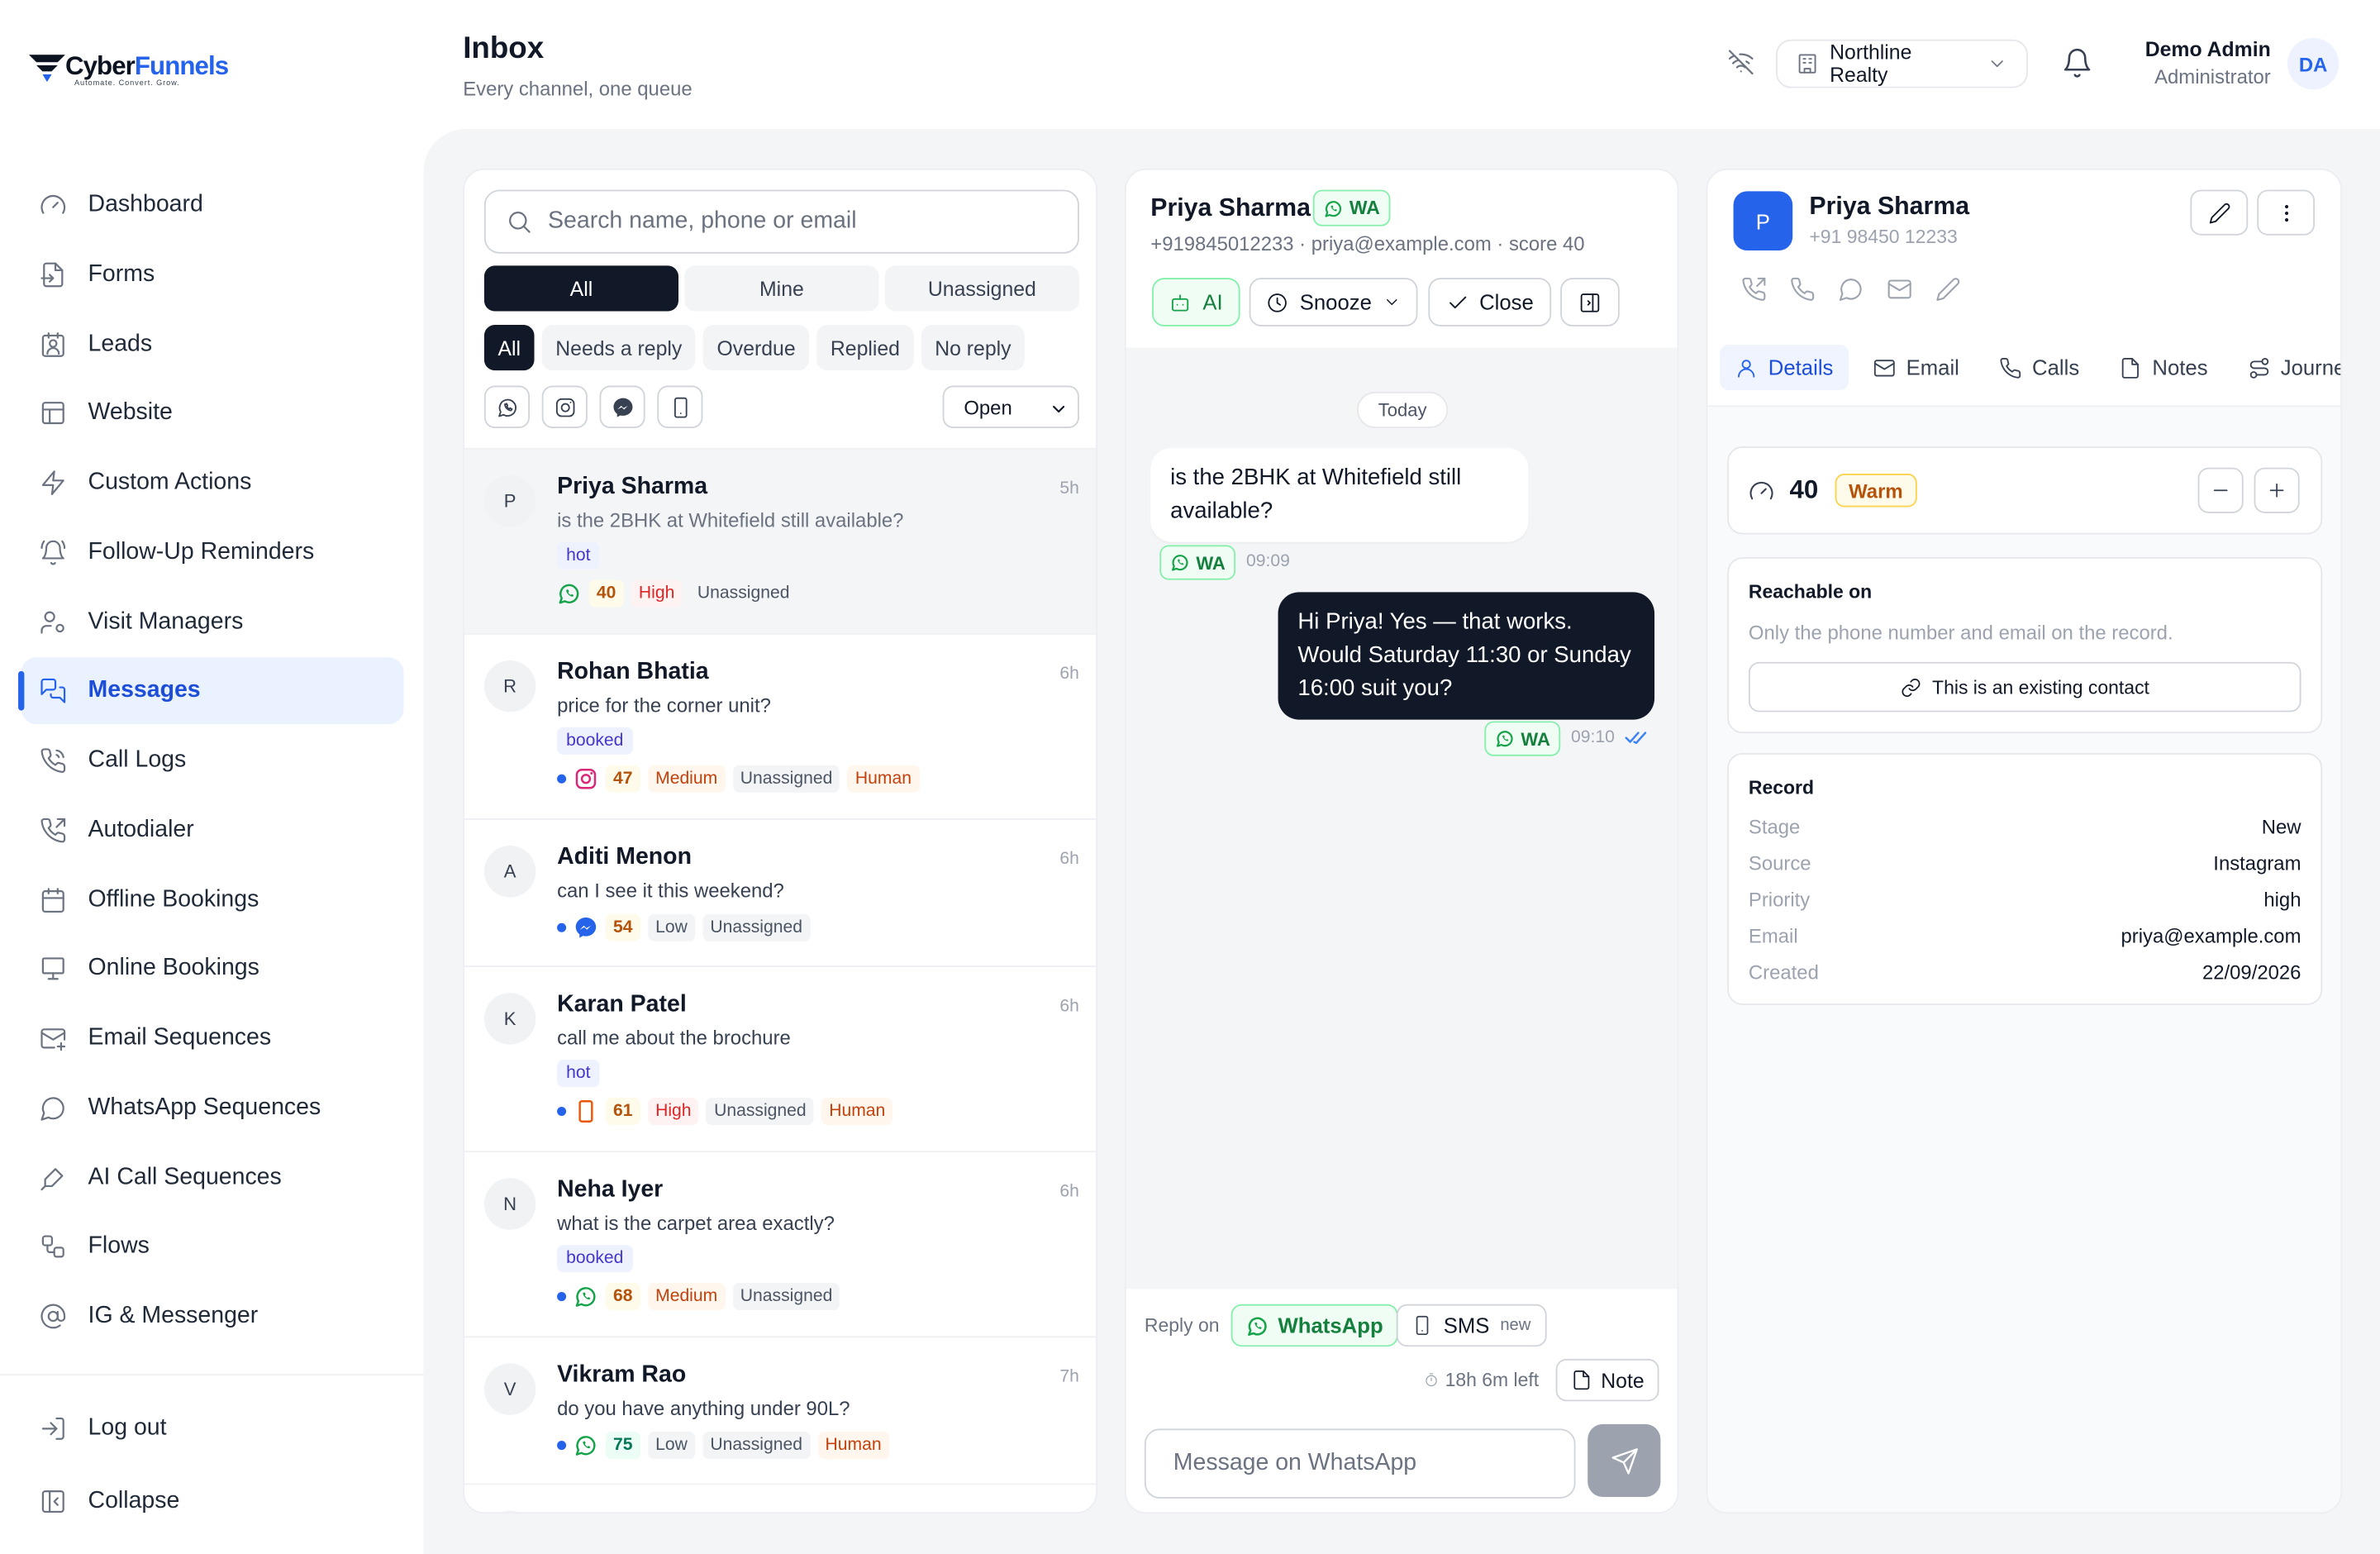  I want to click on conversation-time: 6h, so click(1069, 674).